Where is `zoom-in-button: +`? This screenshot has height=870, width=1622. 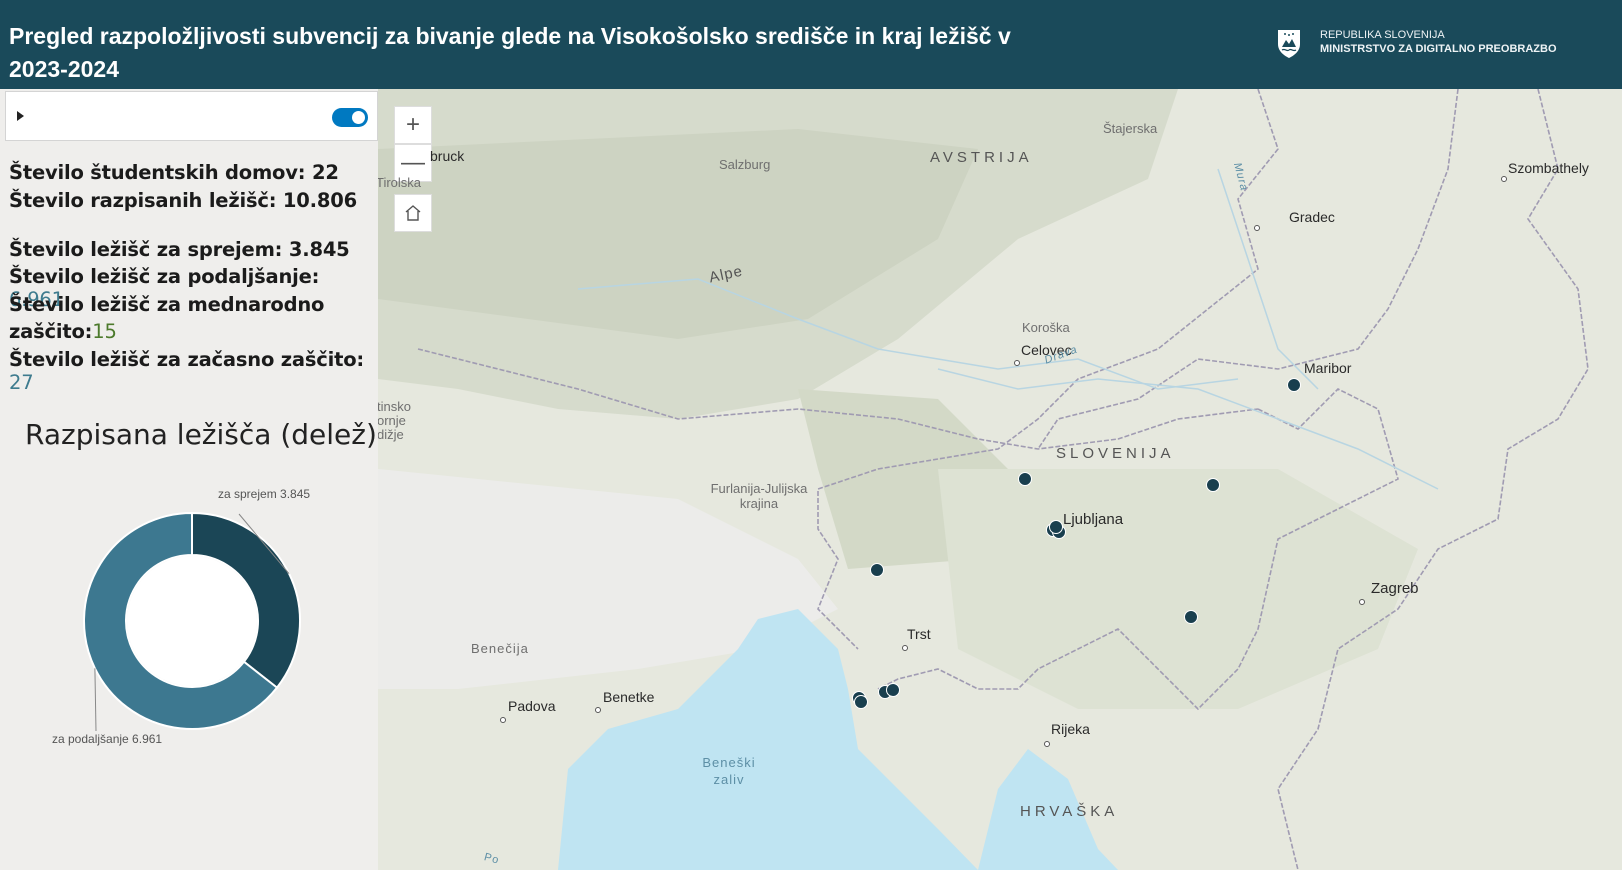
zoom-in-button: + is located at coordinates (413, 125).